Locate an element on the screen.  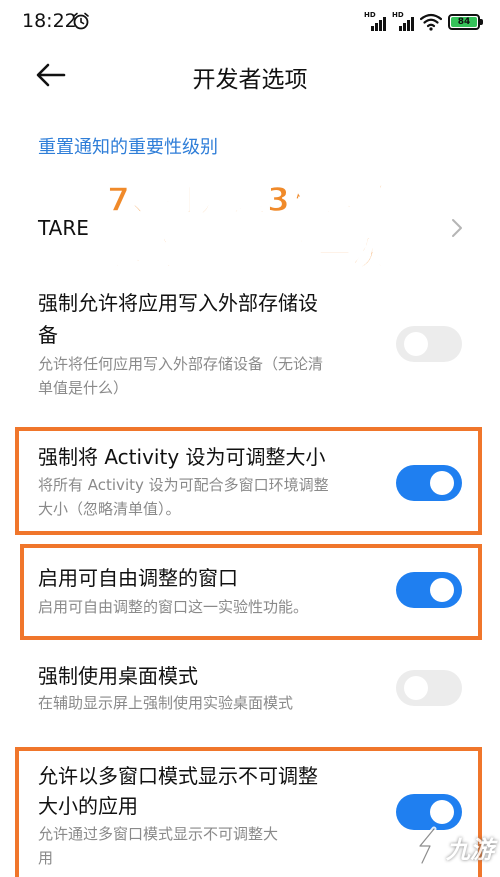
setting-title: 强制允许将应用写入外部存储设 is located at coordinates (178, 303).